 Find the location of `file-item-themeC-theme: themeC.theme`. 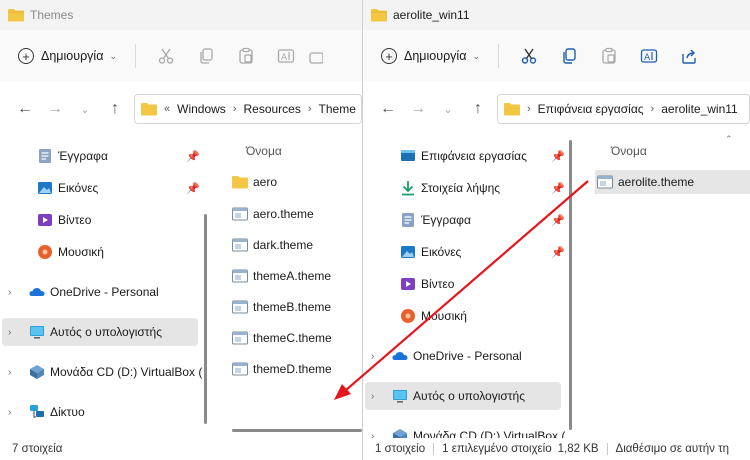

file-item-themeC-theme: themeC.theme is located at coordinates (282, 338).